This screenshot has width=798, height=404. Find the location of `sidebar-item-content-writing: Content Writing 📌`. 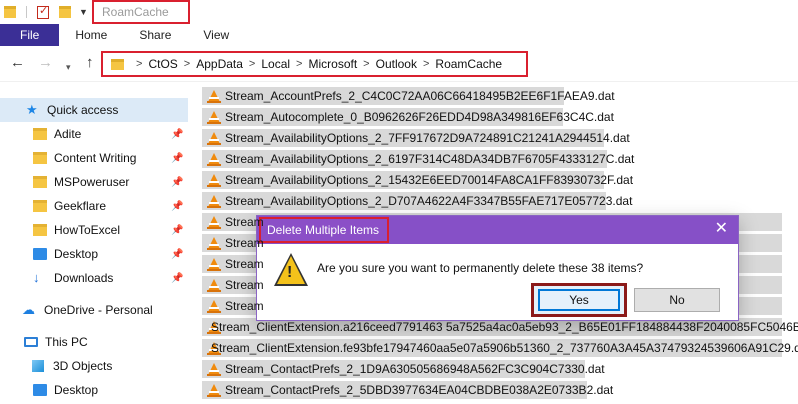

sidebar-item-content-writing: Content Writing 📌 is located at coordinates (94, 158).